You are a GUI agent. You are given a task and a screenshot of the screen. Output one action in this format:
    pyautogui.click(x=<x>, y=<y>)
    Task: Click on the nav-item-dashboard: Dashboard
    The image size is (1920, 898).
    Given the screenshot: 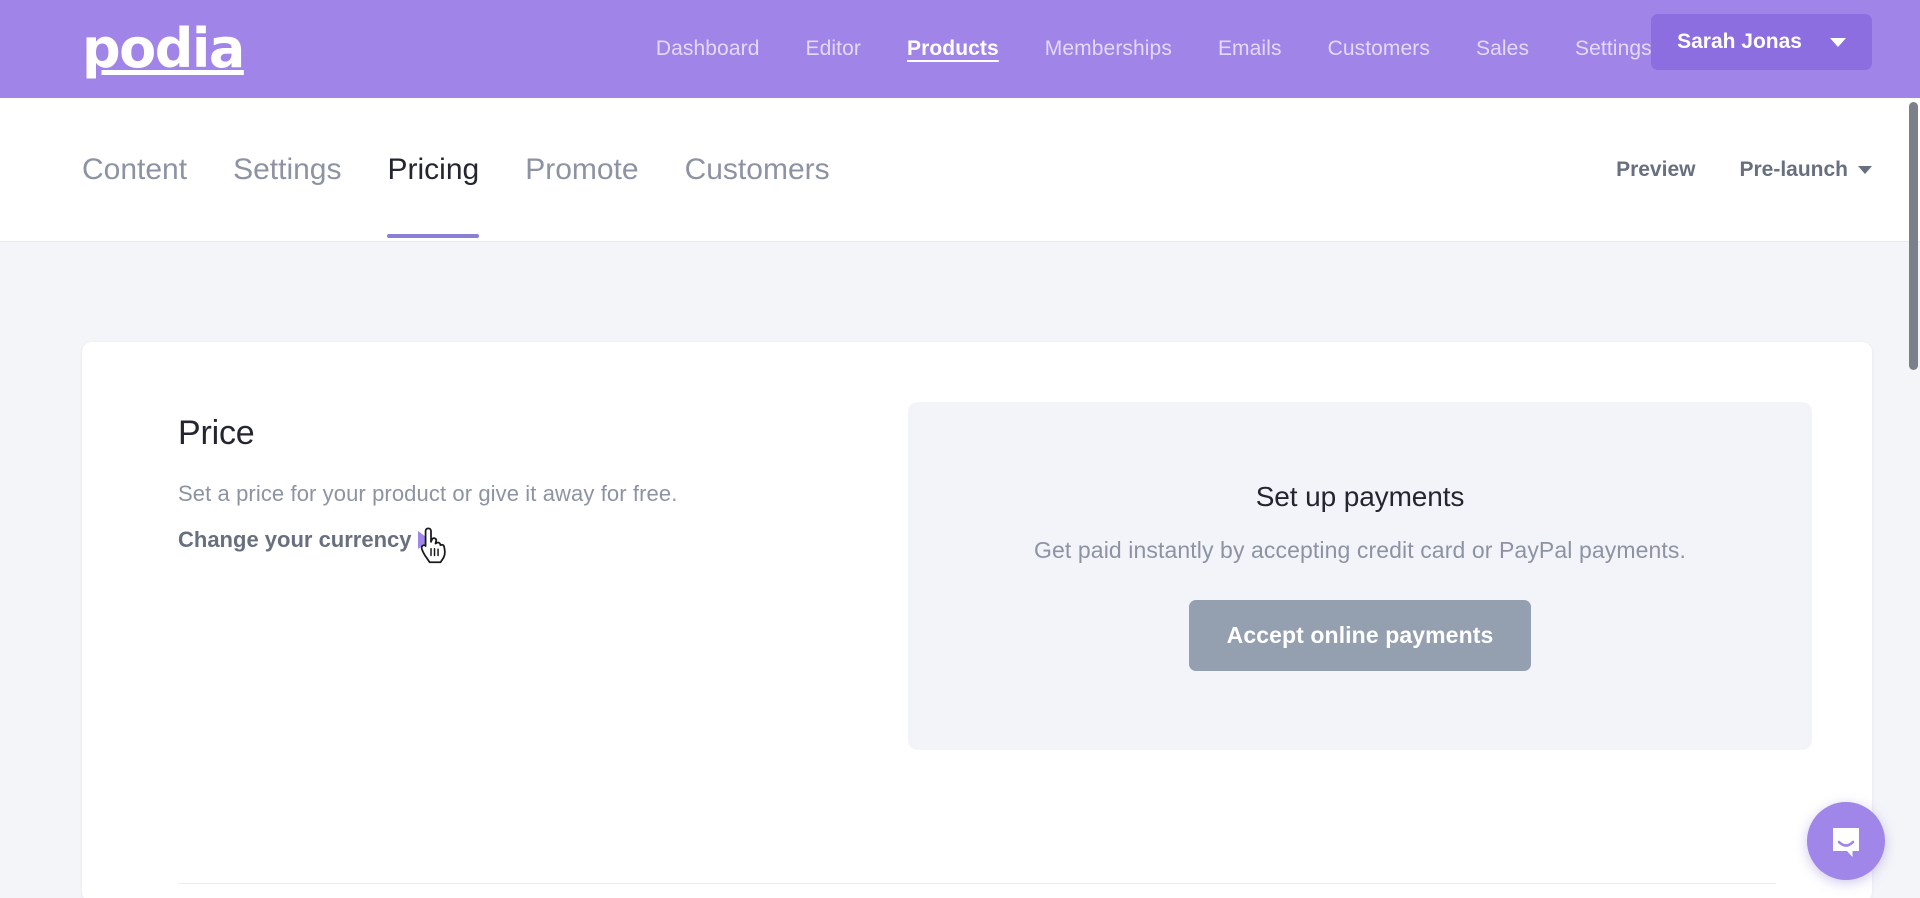 What is the action you would take?
    pyautogui.click(x=708, y=49)
    